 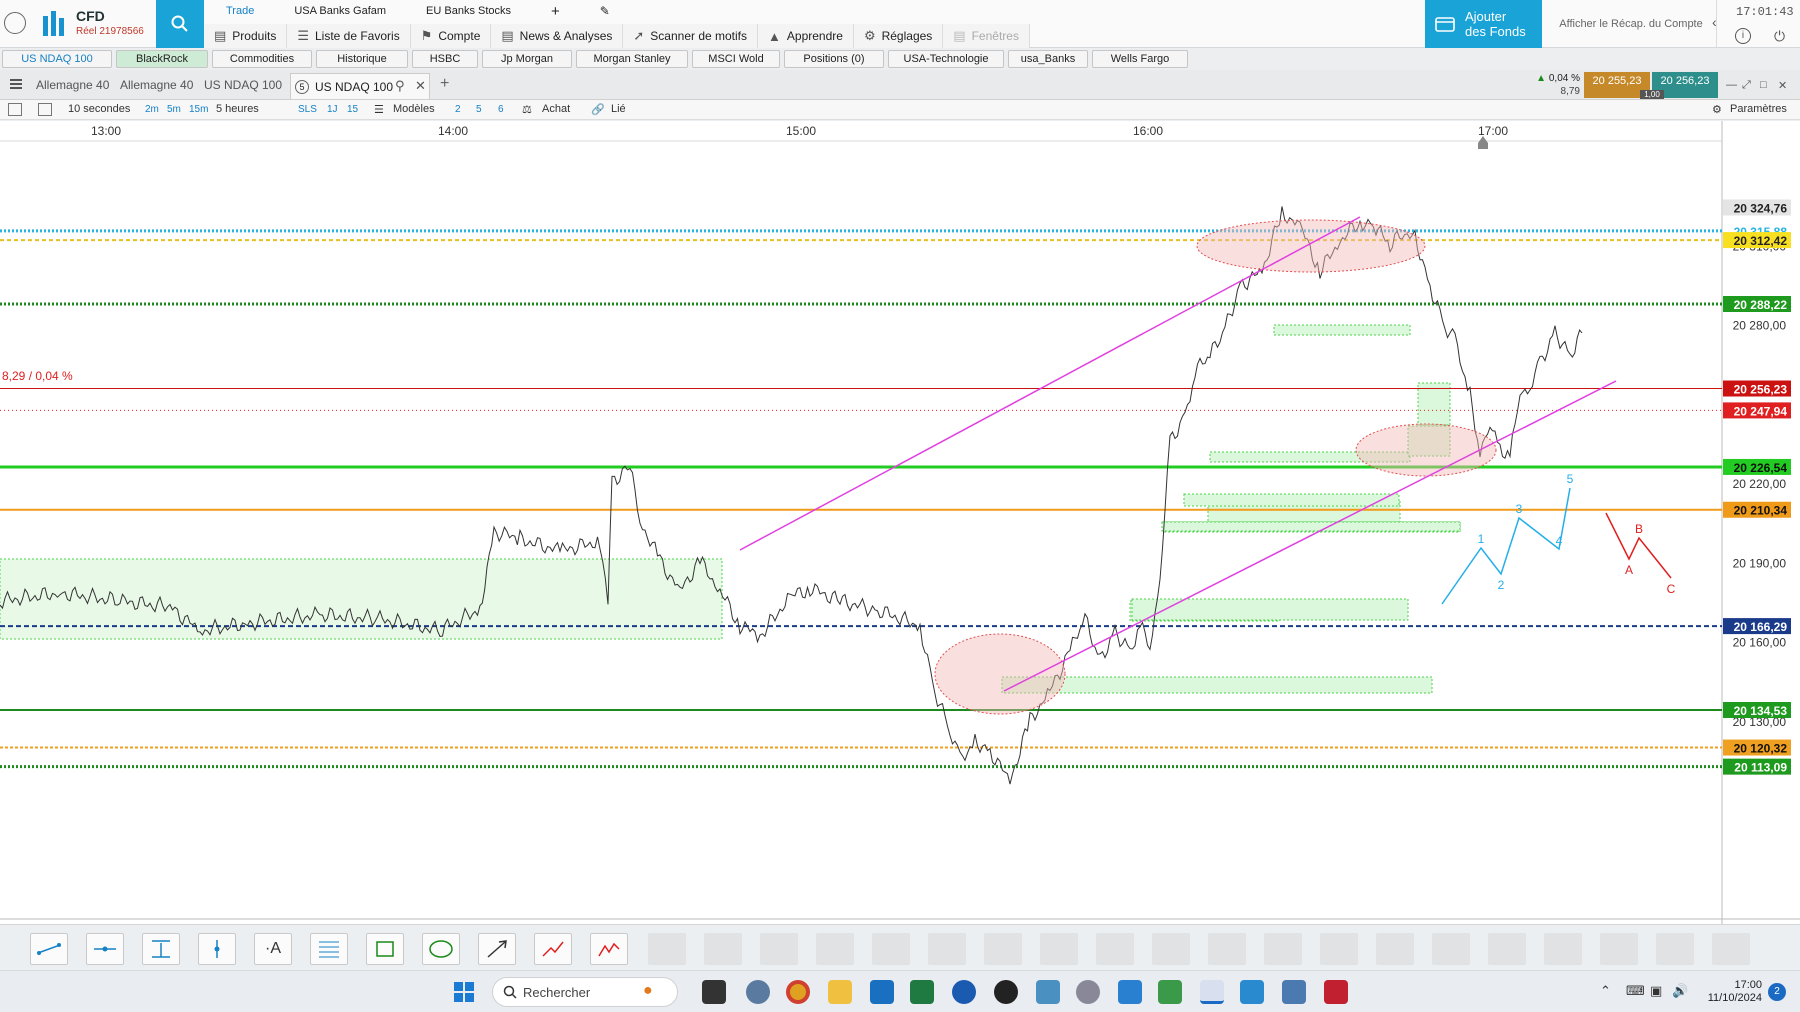 I want to click on buy-mode-button: Achat, so click(x=556, y=109).